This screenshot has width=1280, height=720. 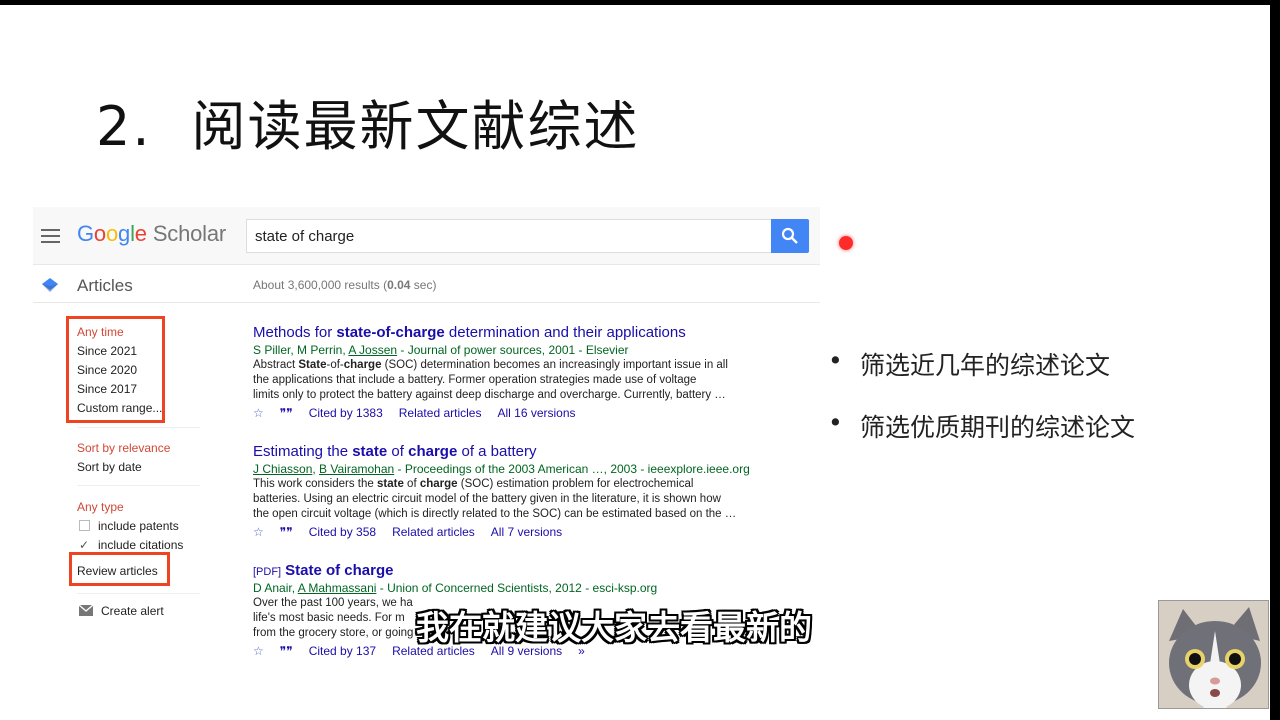 I want to click on search-input: state of charge, so click(x=509, y=236).